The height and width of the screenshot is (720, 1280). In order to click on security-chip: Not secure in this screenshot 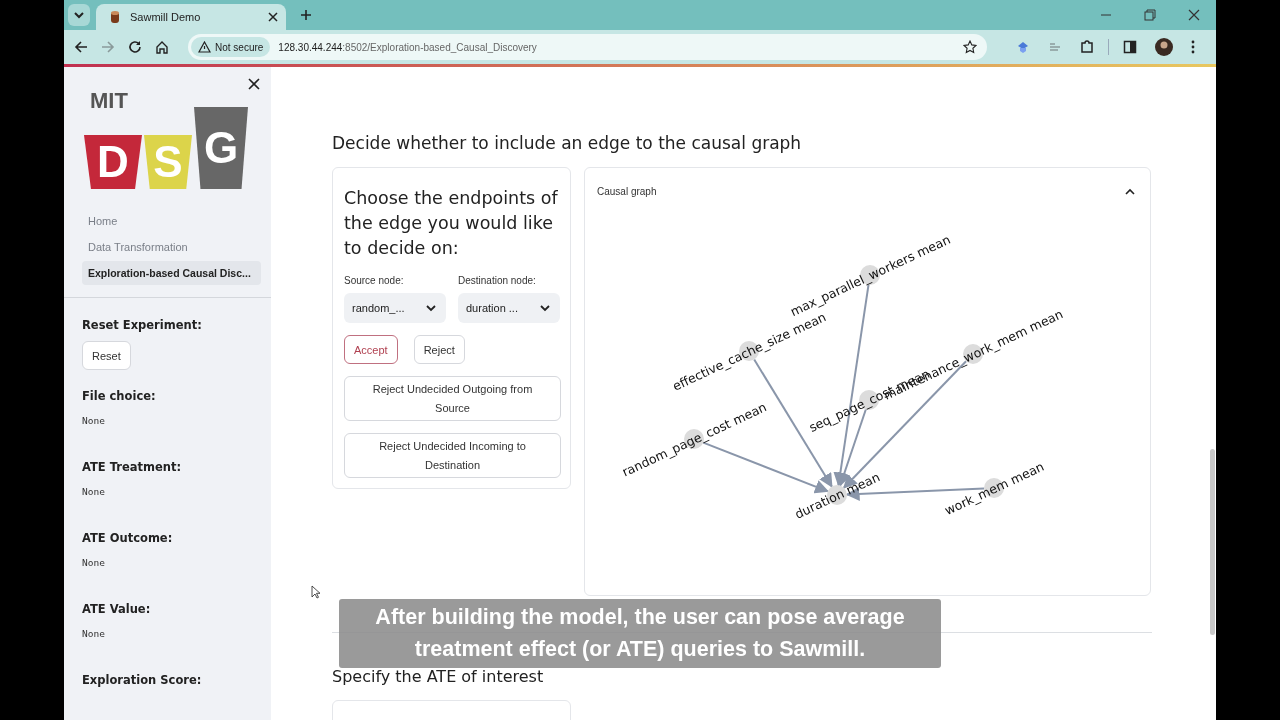, I will do `click(231, 47)`.